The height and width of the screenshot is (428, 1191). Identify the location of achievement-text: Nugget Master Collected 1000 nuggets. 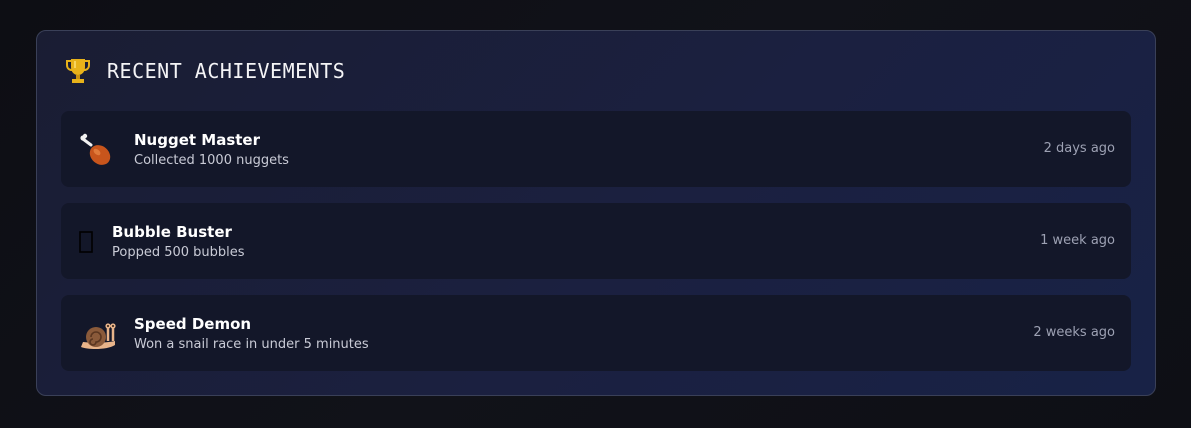
(211, 151).